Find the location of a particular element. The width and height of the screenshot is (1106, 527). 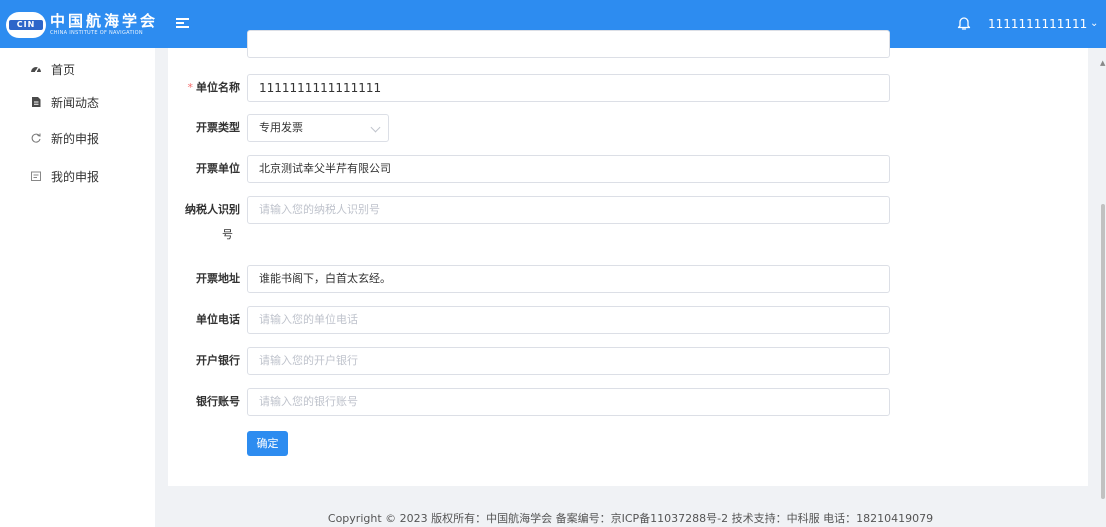

chevron-down-icon: ⌄ is located at coordinates (1094, 24).